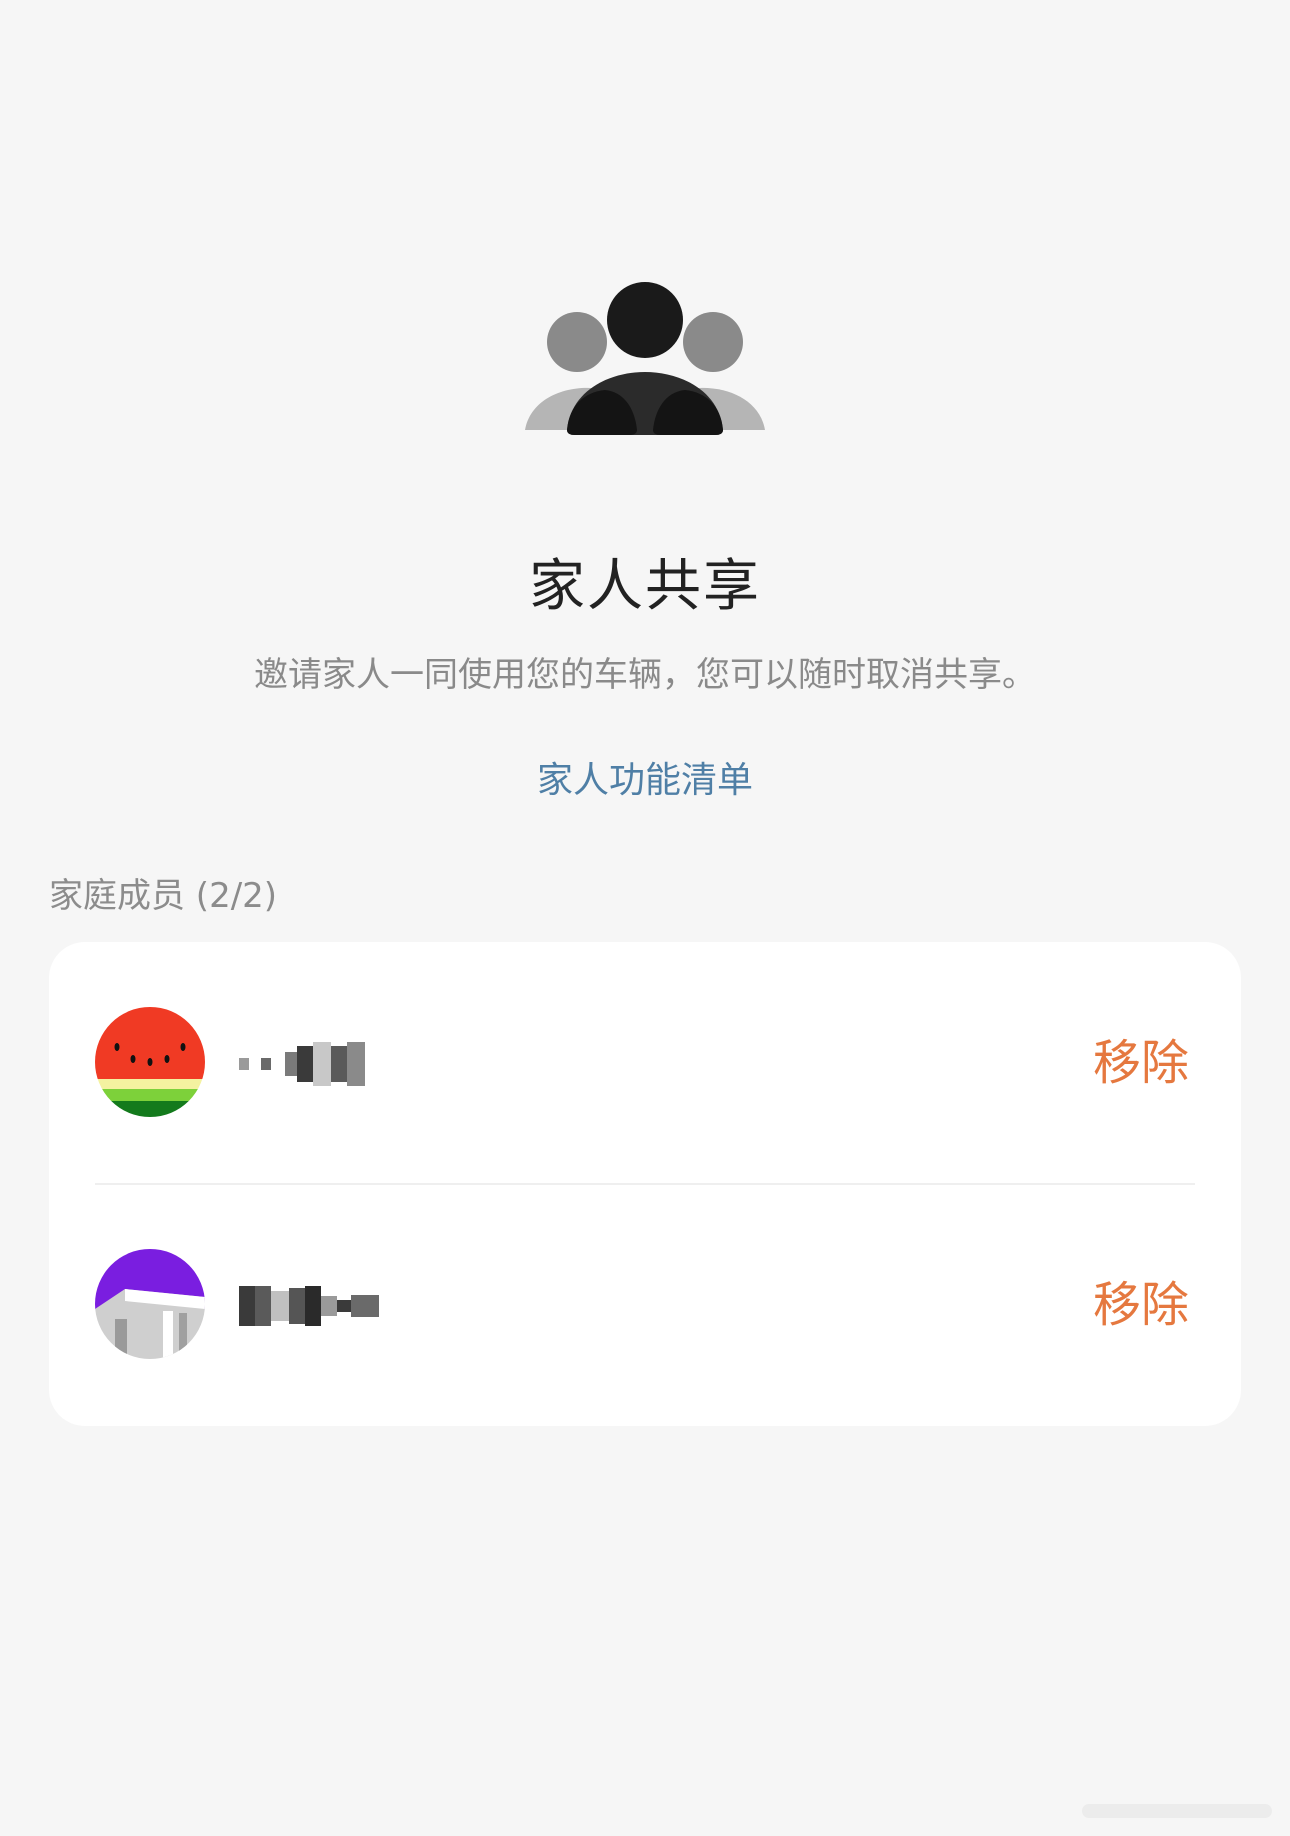 This screenshot has height=1836, width=1290. I want to click on family-group-icon, so click(645, 358).